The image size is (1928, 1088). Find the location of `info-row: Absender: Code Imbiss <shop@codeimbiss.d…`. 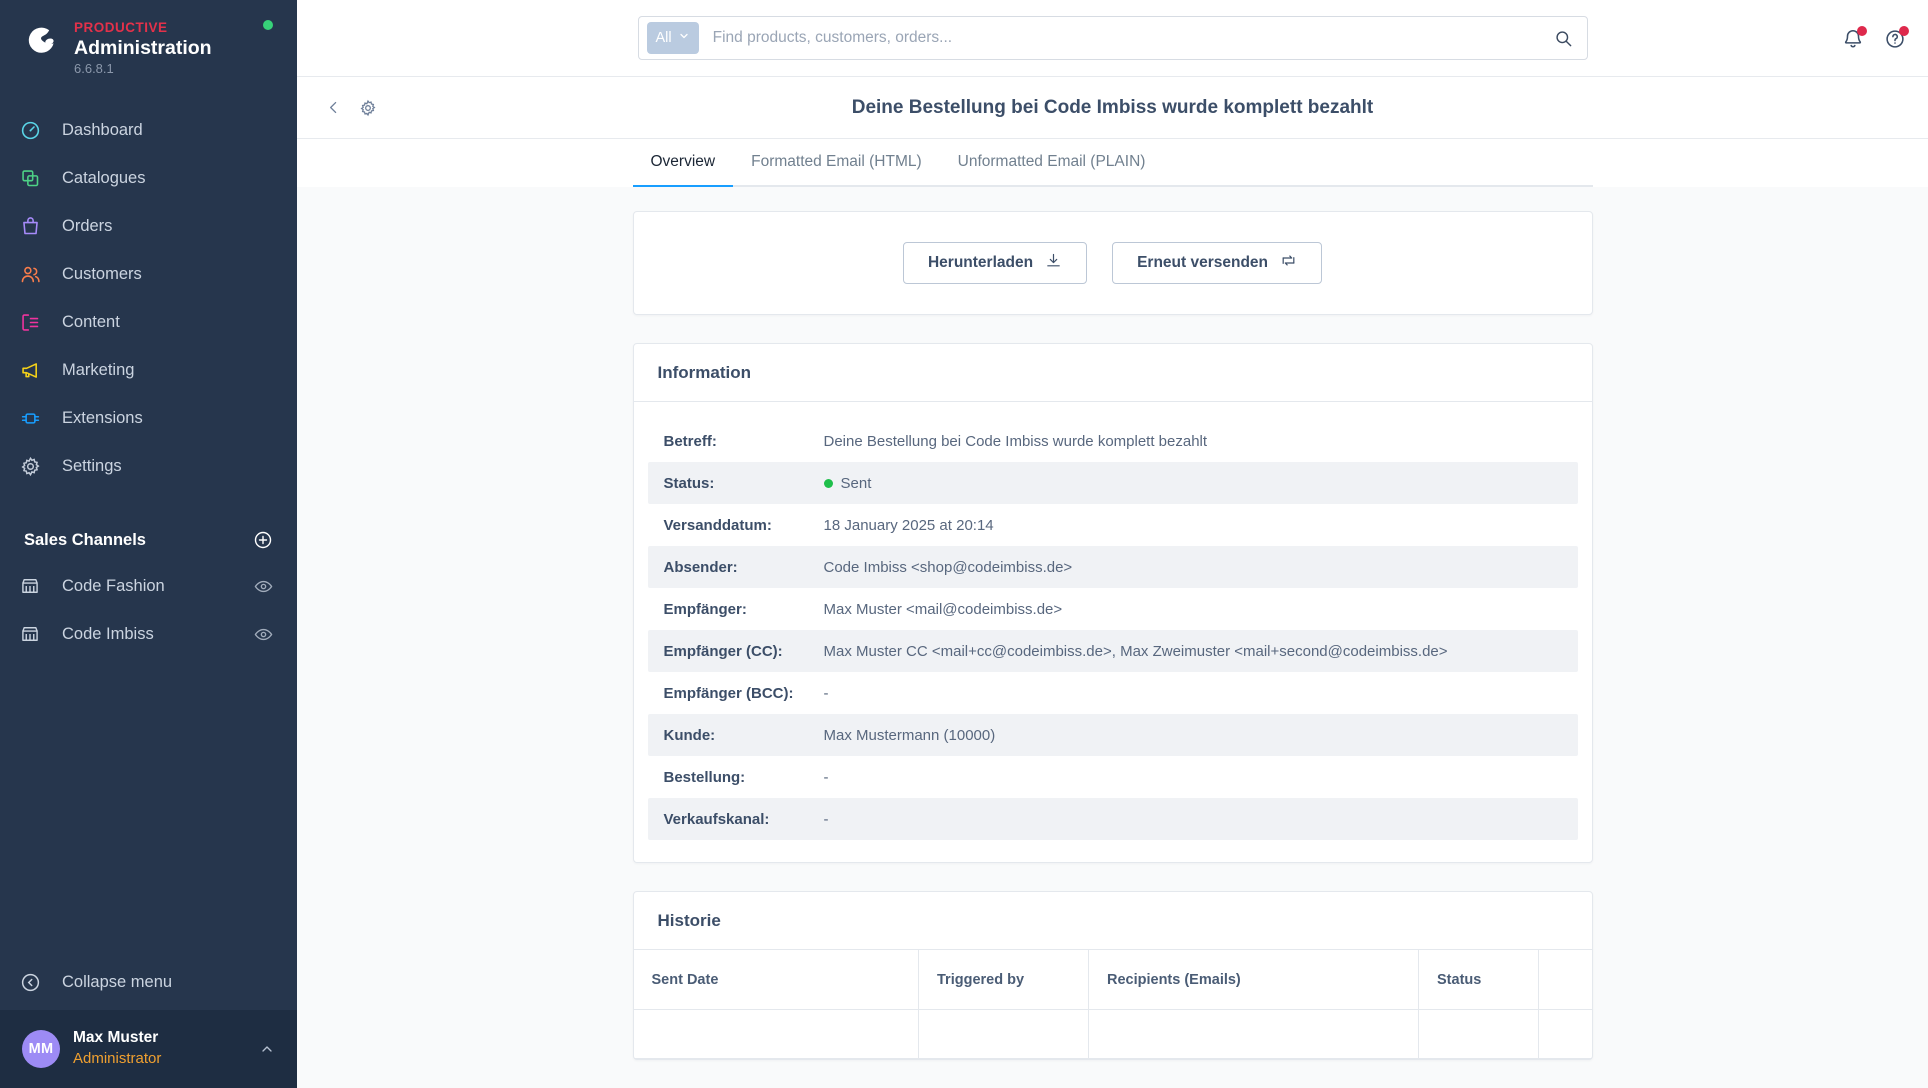

info-row: Absender: Code Imbiss <shop@codeimbiss.d… is located at coordinates (1112, 567).